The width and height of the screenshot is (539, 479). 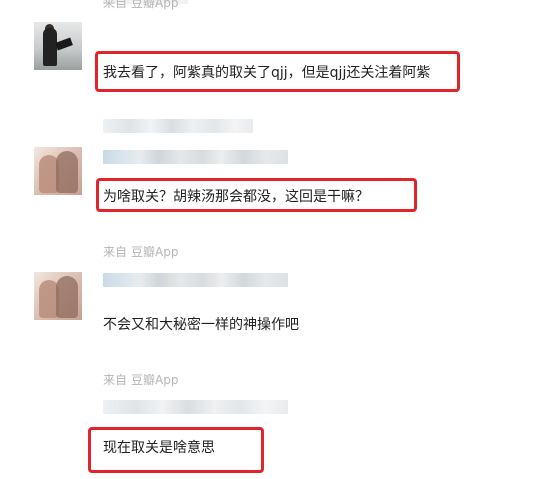 What do you see at coordinates (64, 44) in the screenshot?
I see `avatar-figure-bag` at bounding box center [64, 44].